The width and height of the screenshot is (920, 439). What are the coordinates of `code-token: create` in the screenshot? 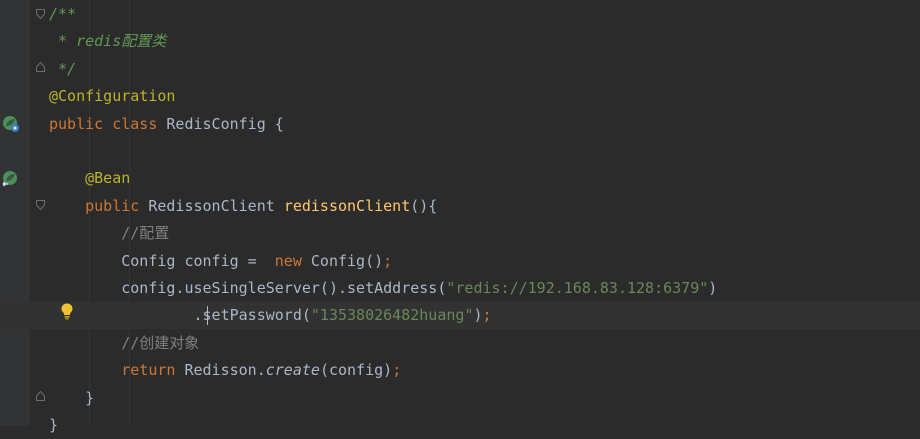 It's located at (292, 370).